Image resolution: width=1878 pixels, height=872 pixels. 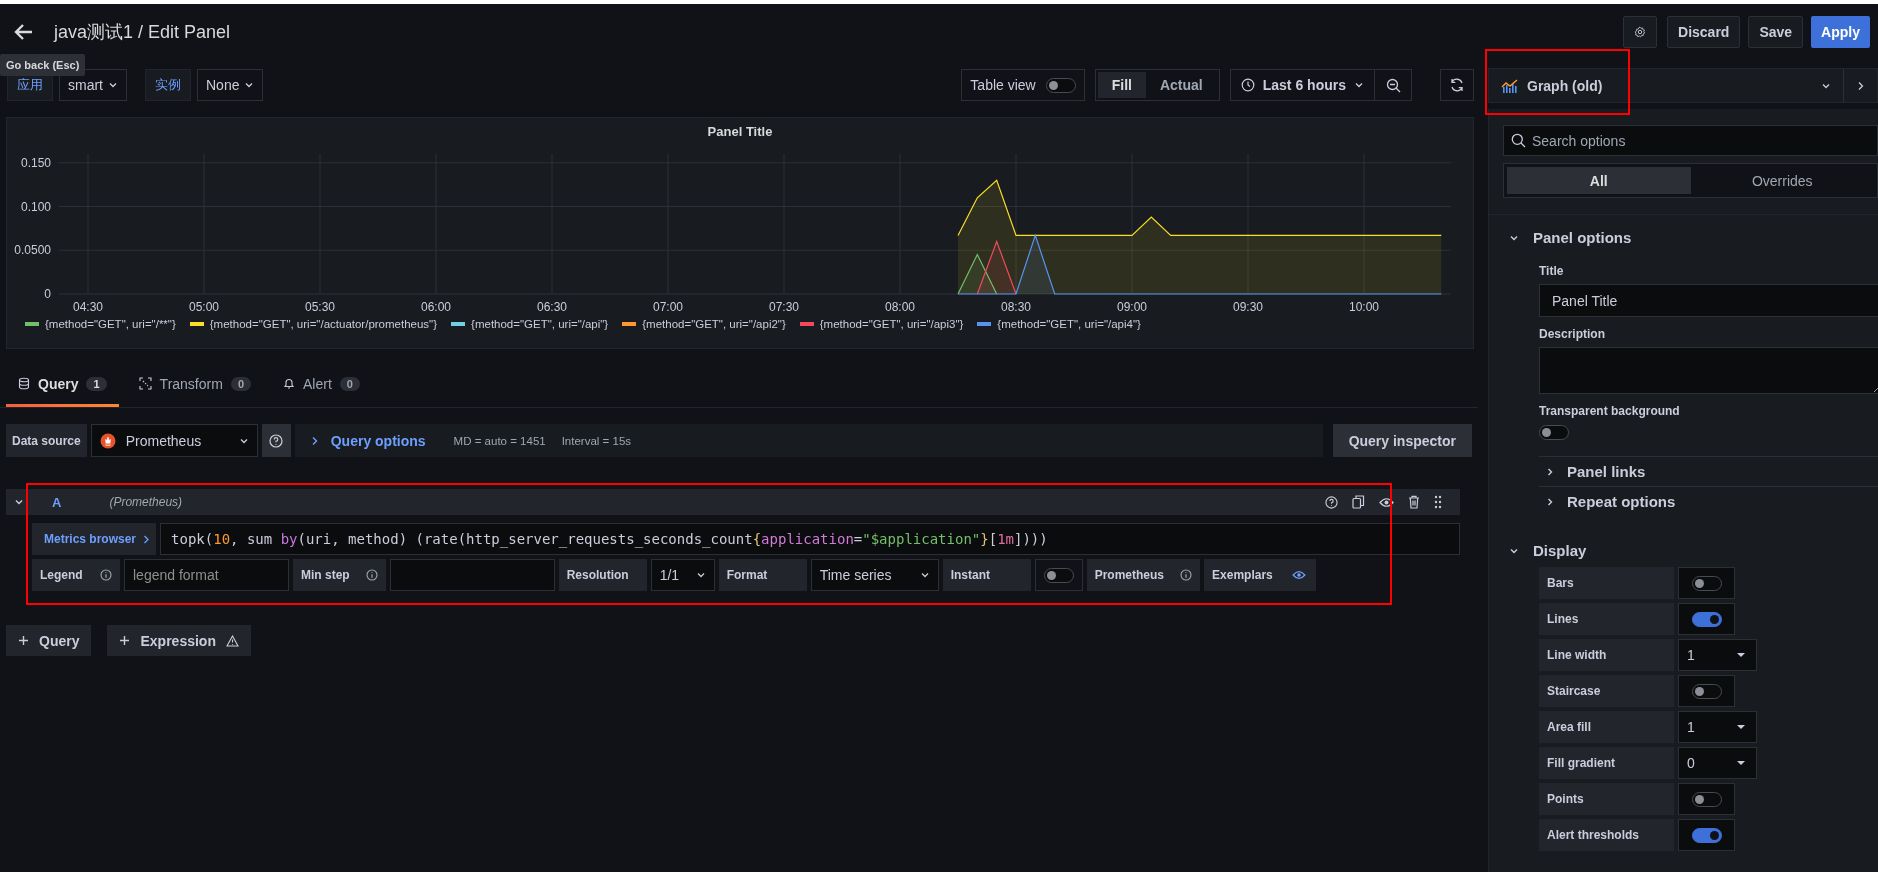 I want to click on graph-icon, so click(x=1510, y=85).